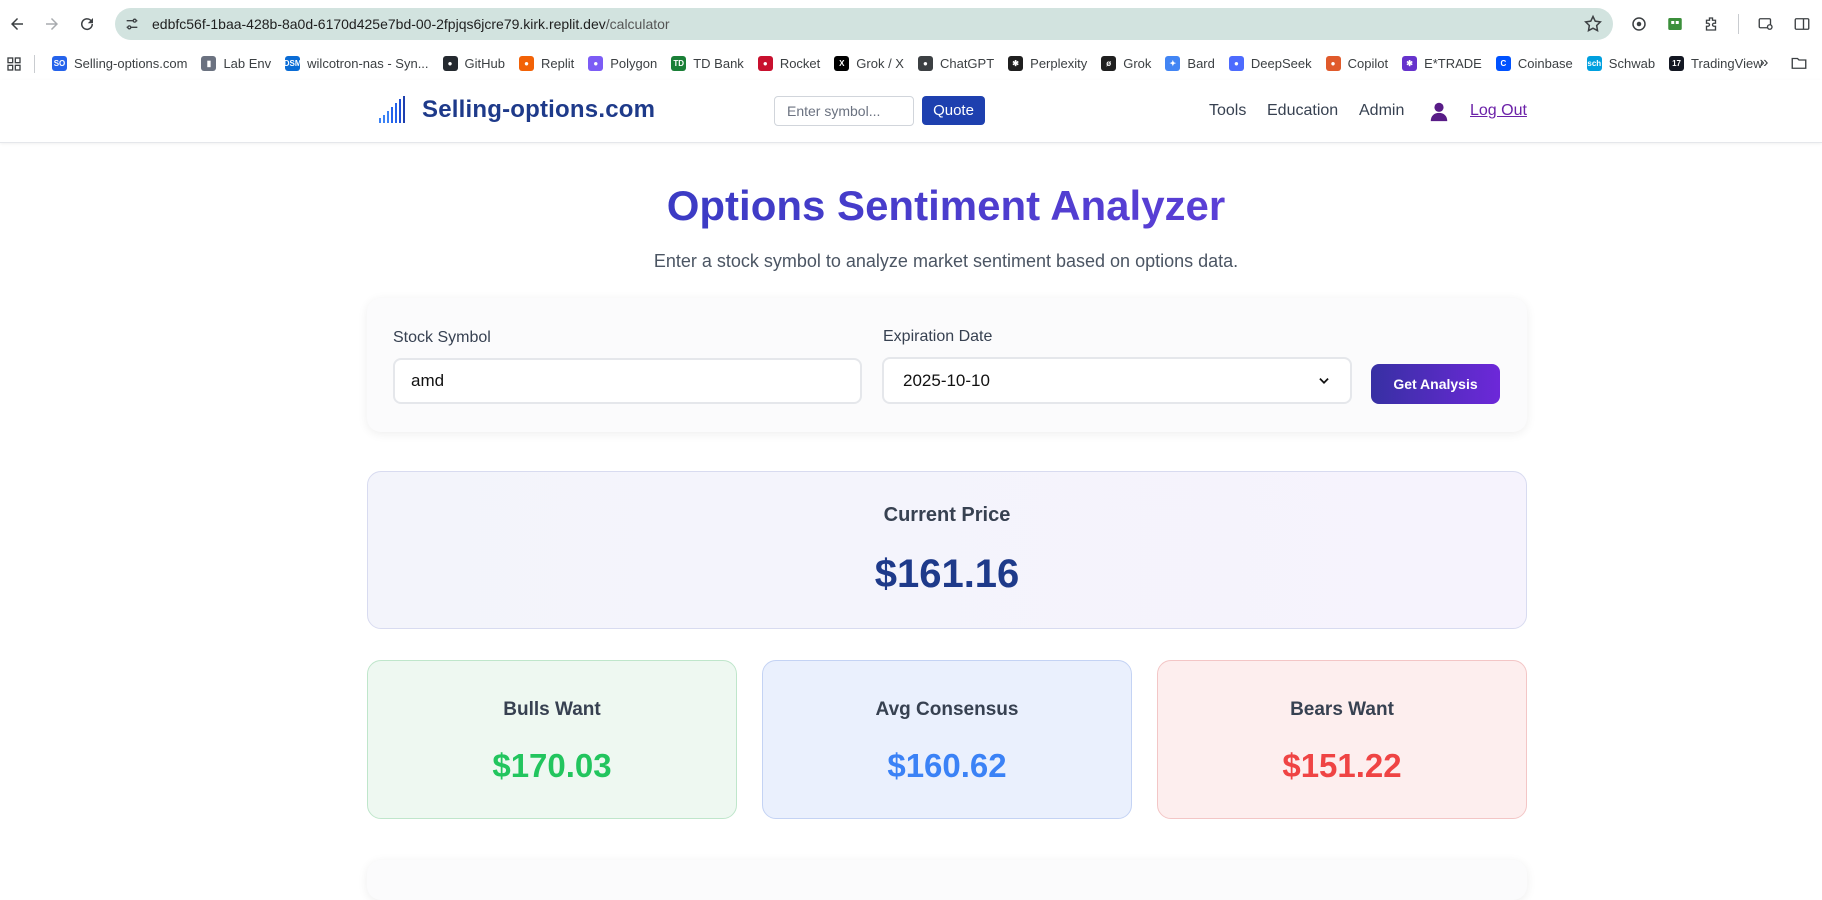  What do you see at coordinates (800, 63) in the screenshot?
I see `bookmark-label: Rocket` at bounding box center [800, 63].